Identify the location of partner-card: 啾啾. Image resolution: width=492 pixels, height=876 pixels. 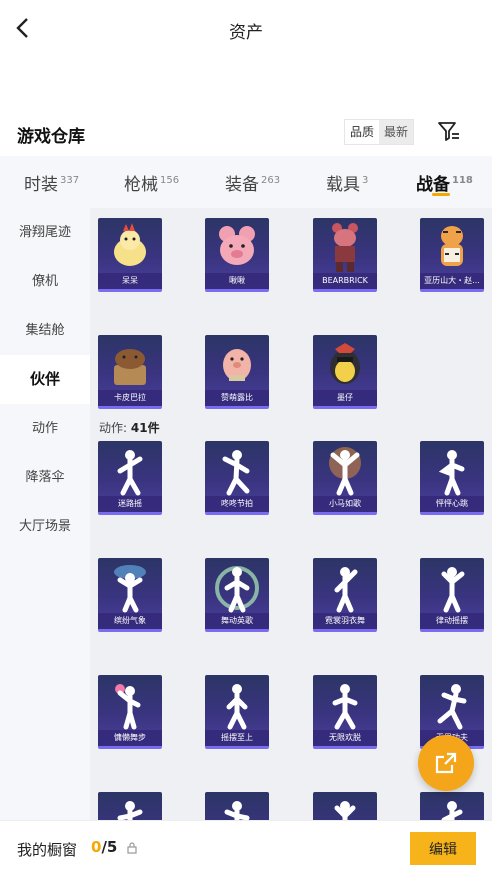
(237, 255).